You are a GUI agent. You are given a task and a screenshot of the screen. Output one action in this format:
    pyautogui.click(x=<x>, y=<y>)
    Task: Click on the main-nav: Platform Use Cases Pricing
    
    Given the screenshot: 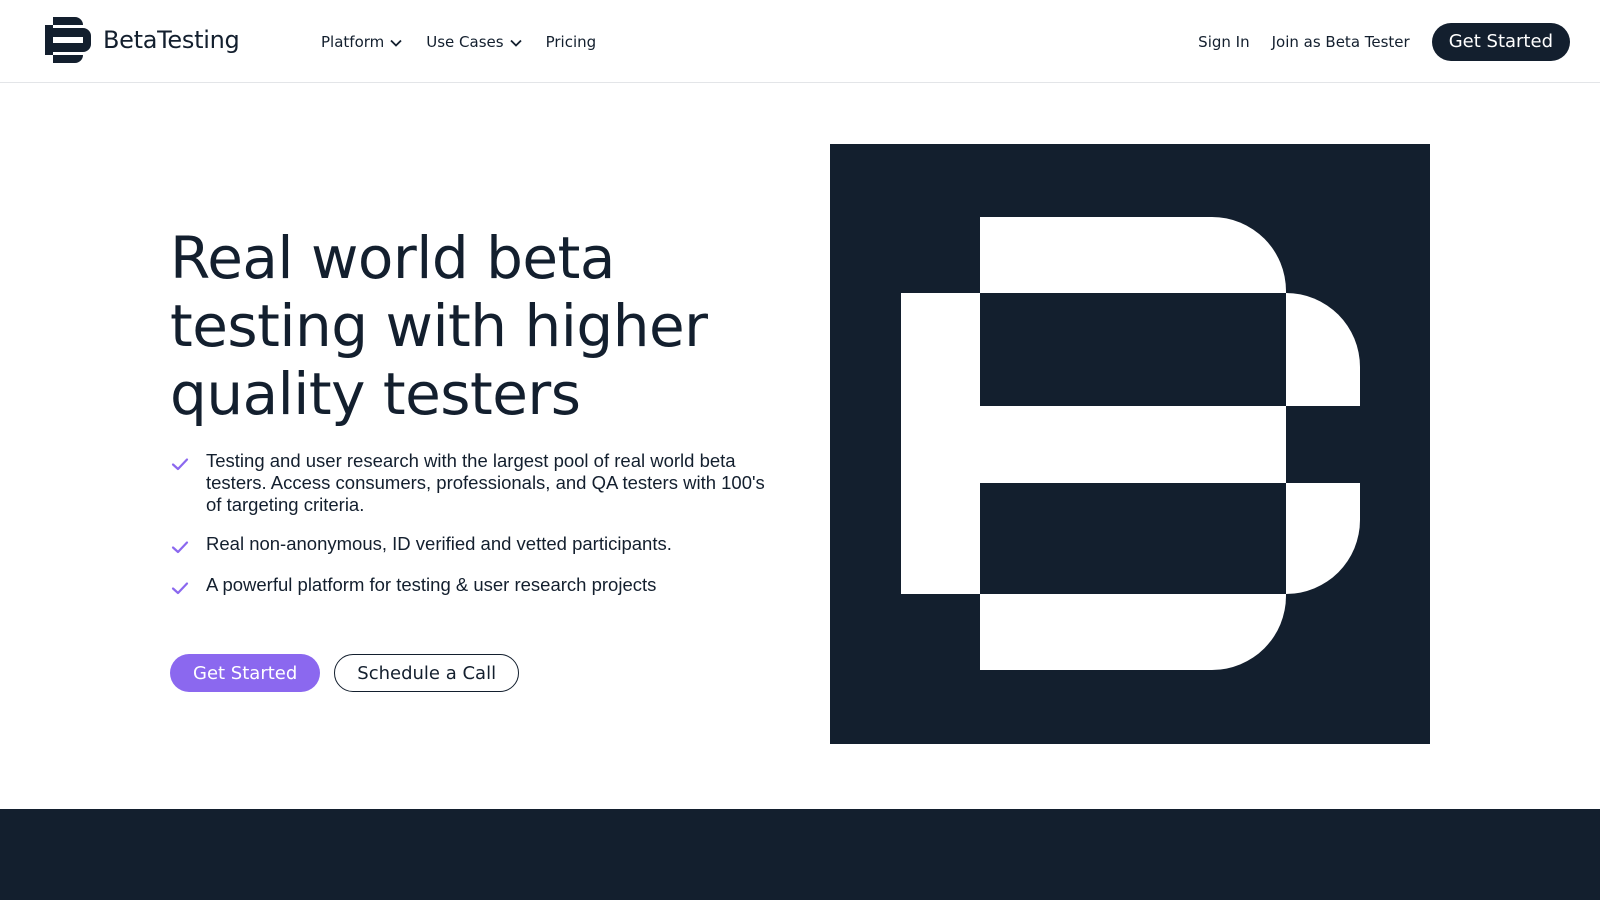 What is the action you would take?
    pyautogui.click(x=470, y=41)
    